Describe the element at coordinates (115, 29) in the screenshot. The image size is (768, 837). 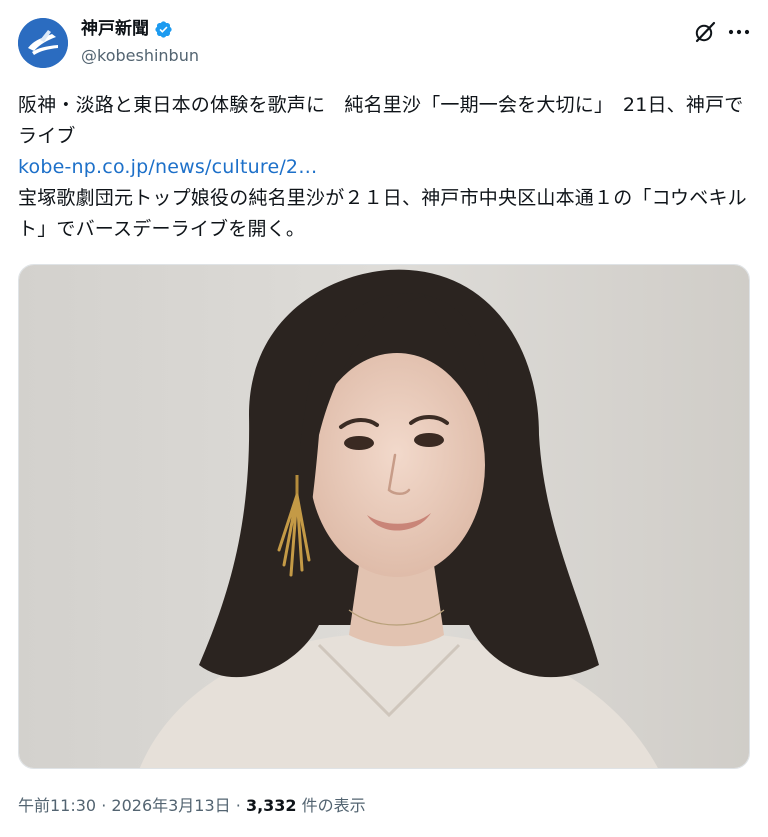
I see `display-name: 神戸新聞` at that location.